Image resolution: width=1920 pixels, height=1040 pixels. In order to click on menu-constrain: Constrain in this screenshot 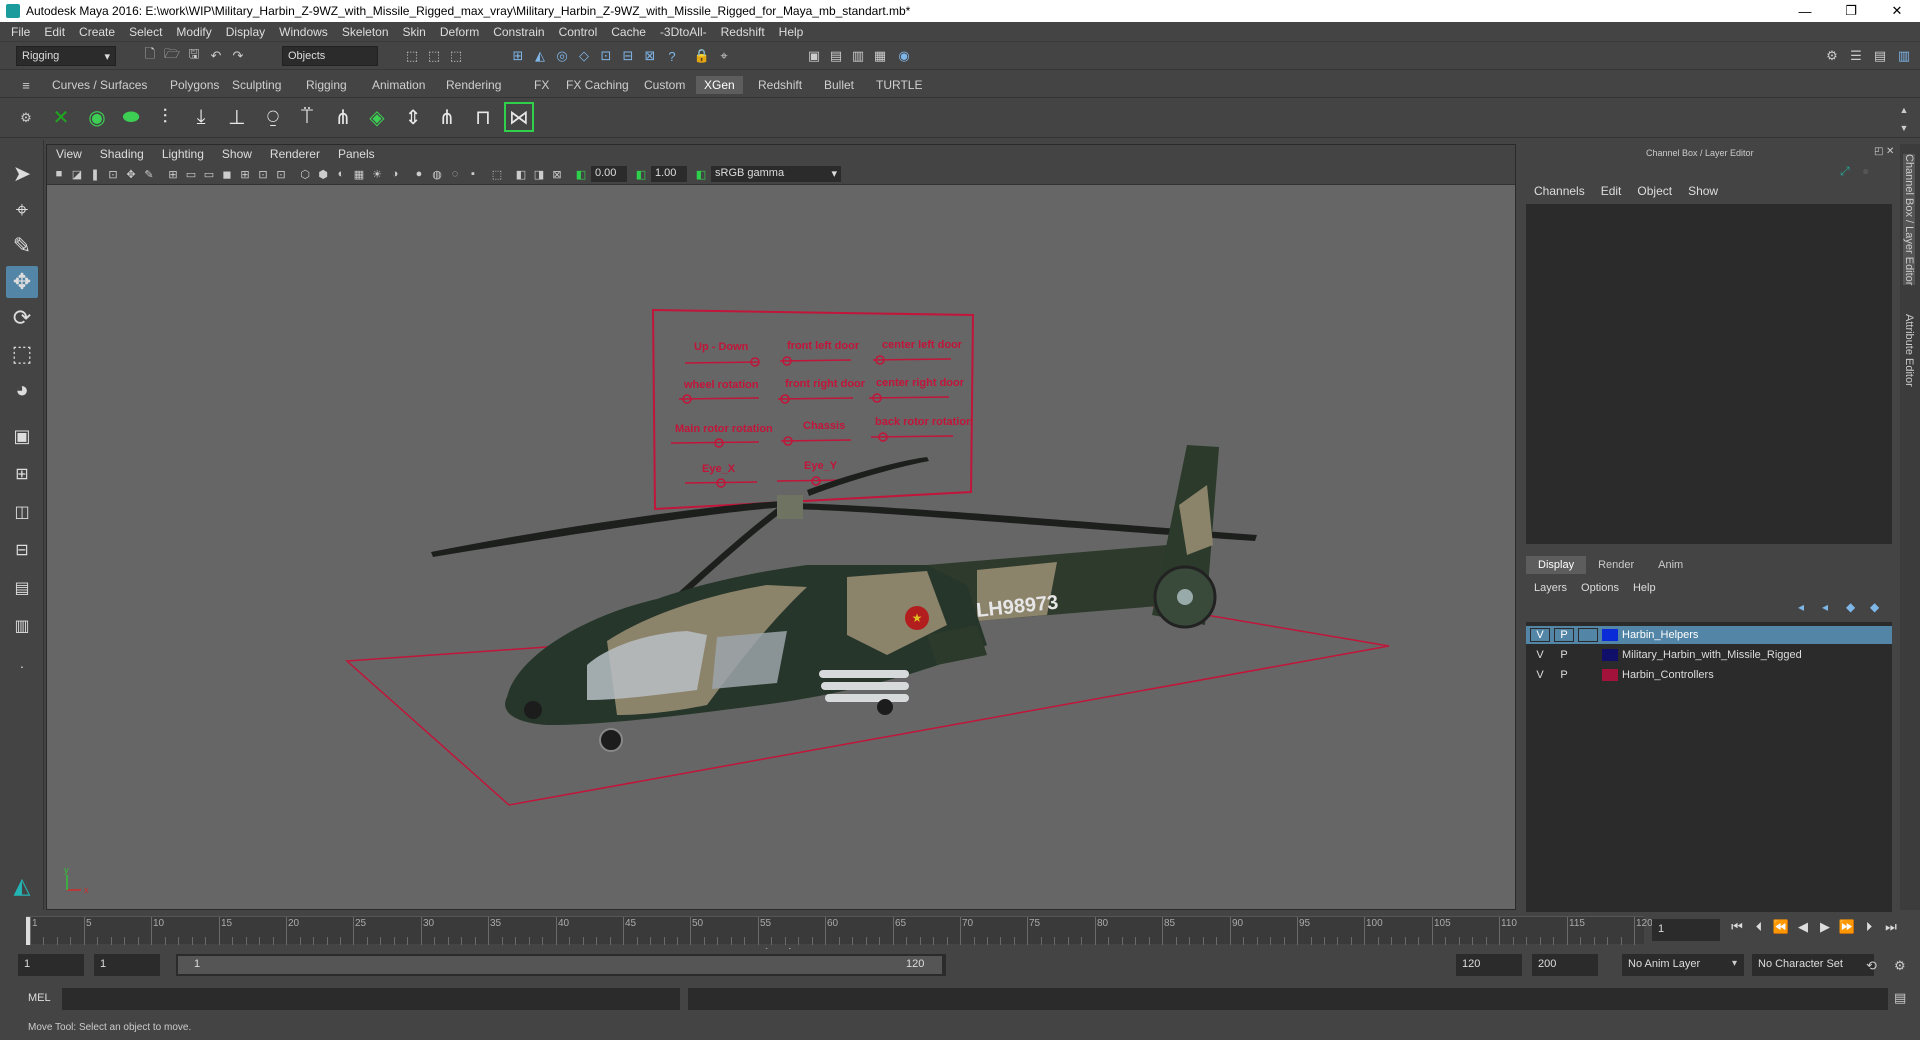, I will do `click(518, 32)`.